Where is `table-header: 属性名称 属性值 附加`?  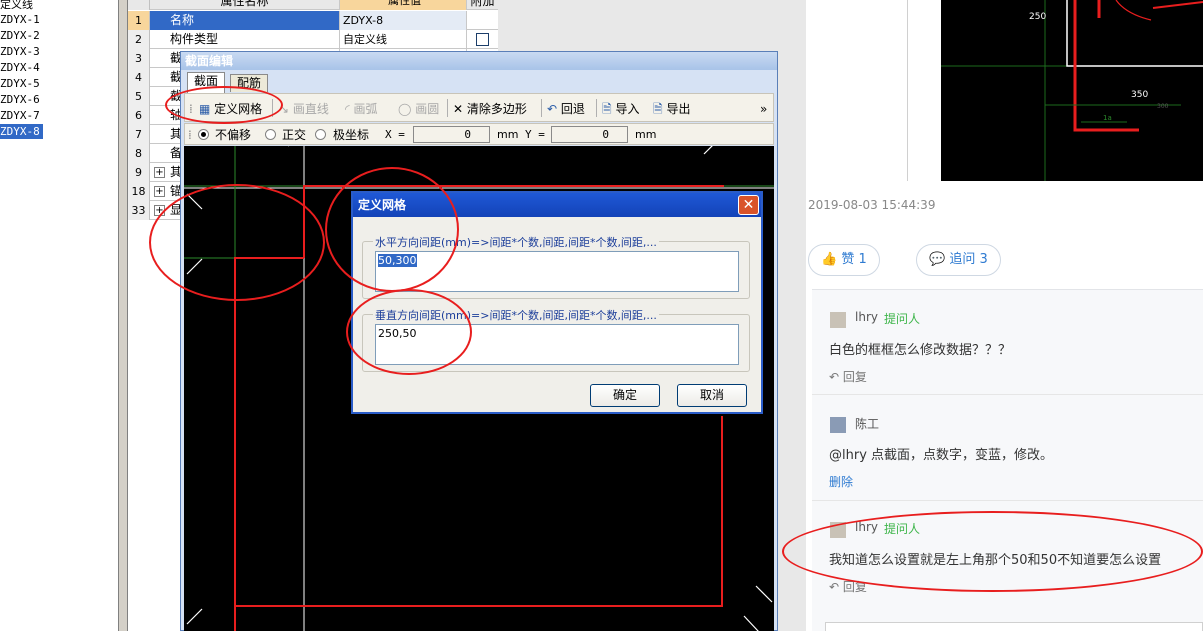
table-header: 属性名称 属性值 附加 is located at coordinates (313, 5).